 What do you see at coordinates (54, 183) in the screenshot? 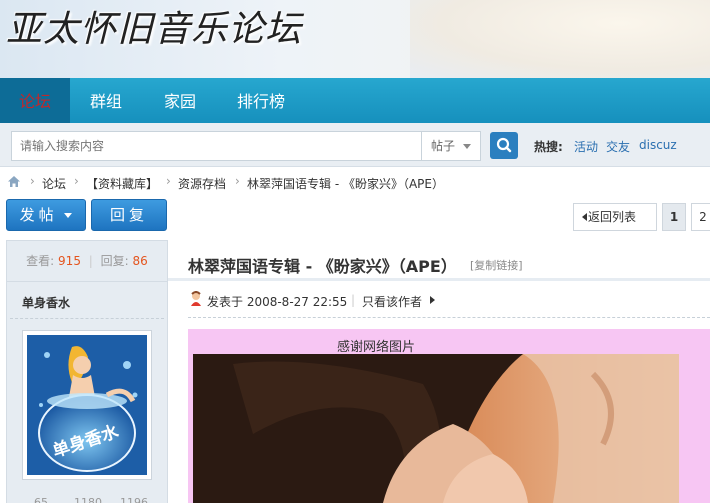
I see `breadcrumb-item-forum: 论坛` at bounding box center [54, 183].